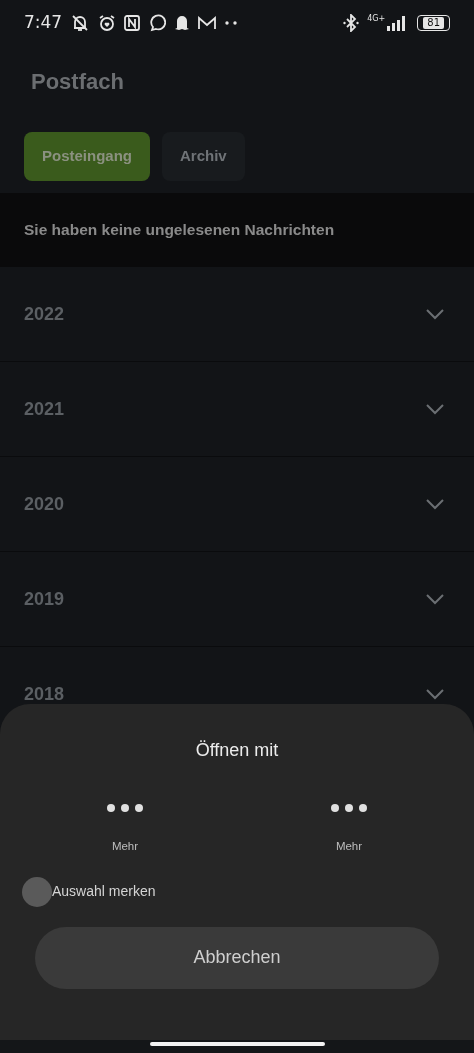  I want to click on cancel-button: Abbrechen, so click(237, 957).